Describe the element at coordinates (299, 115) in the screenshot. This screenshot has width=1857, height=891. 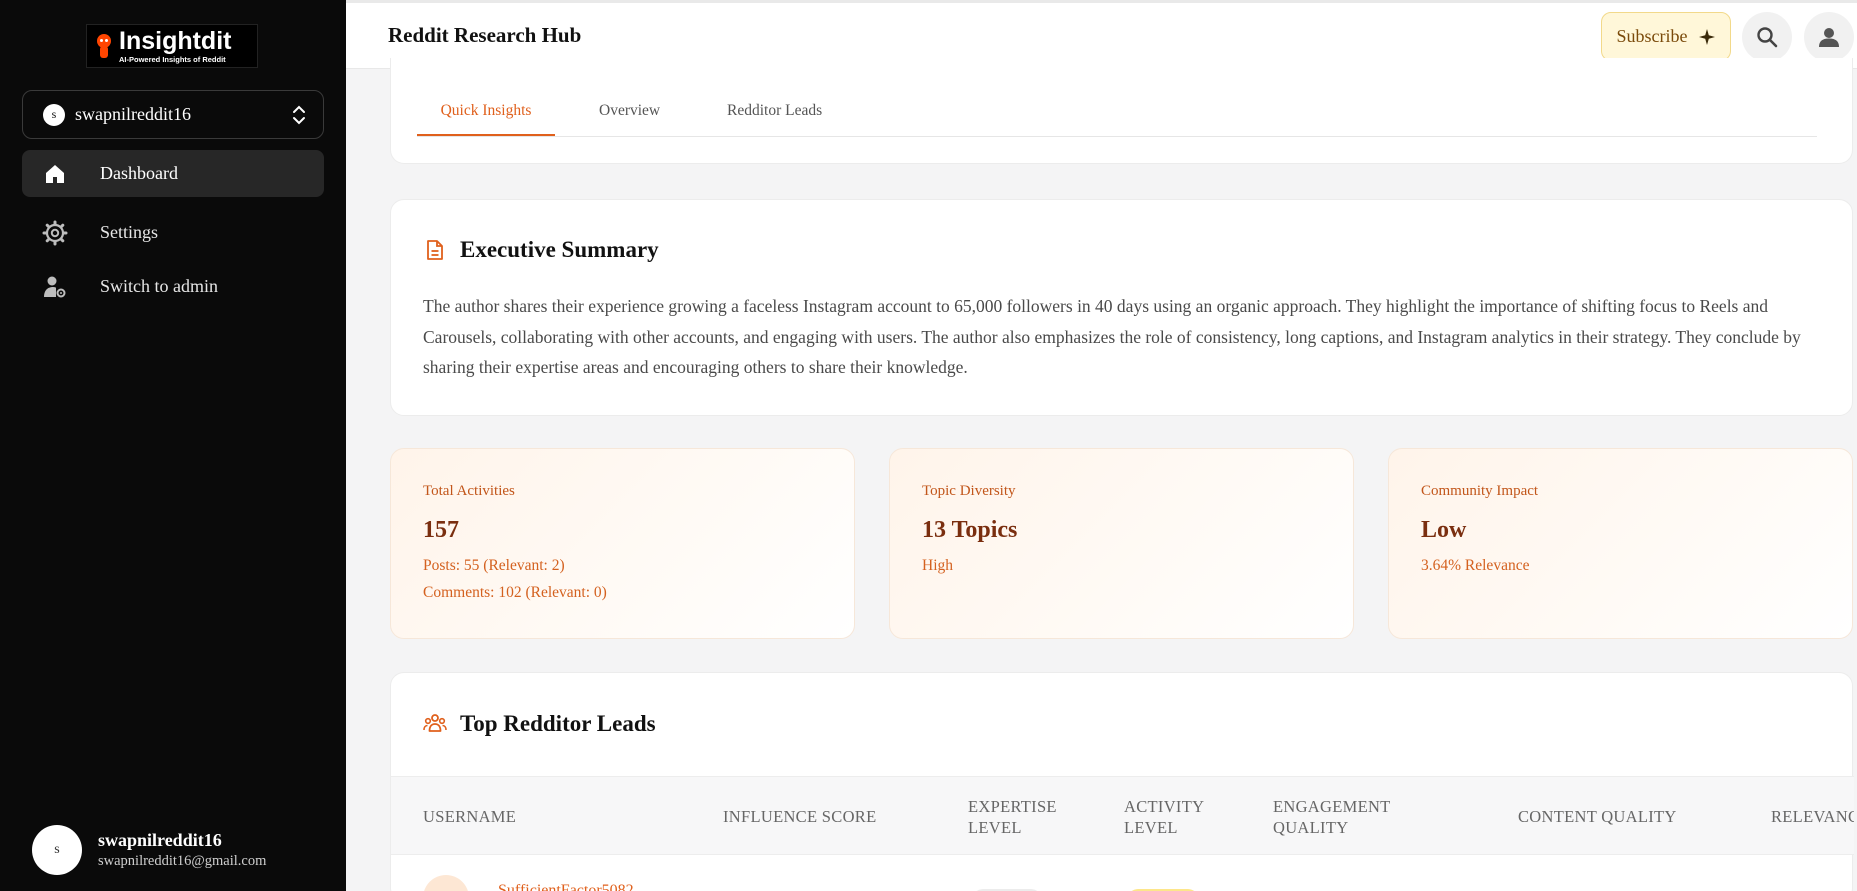
I see `chevron-up-down-icon` at that location.